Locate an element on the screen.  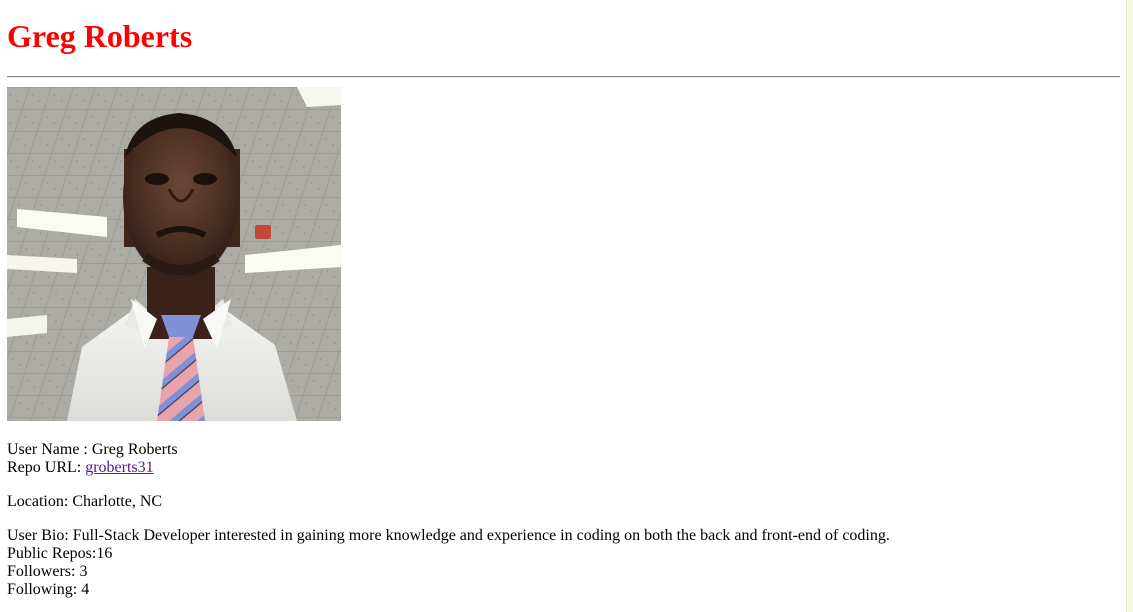
followers-count: 3 is located at coordinates (83, 571).